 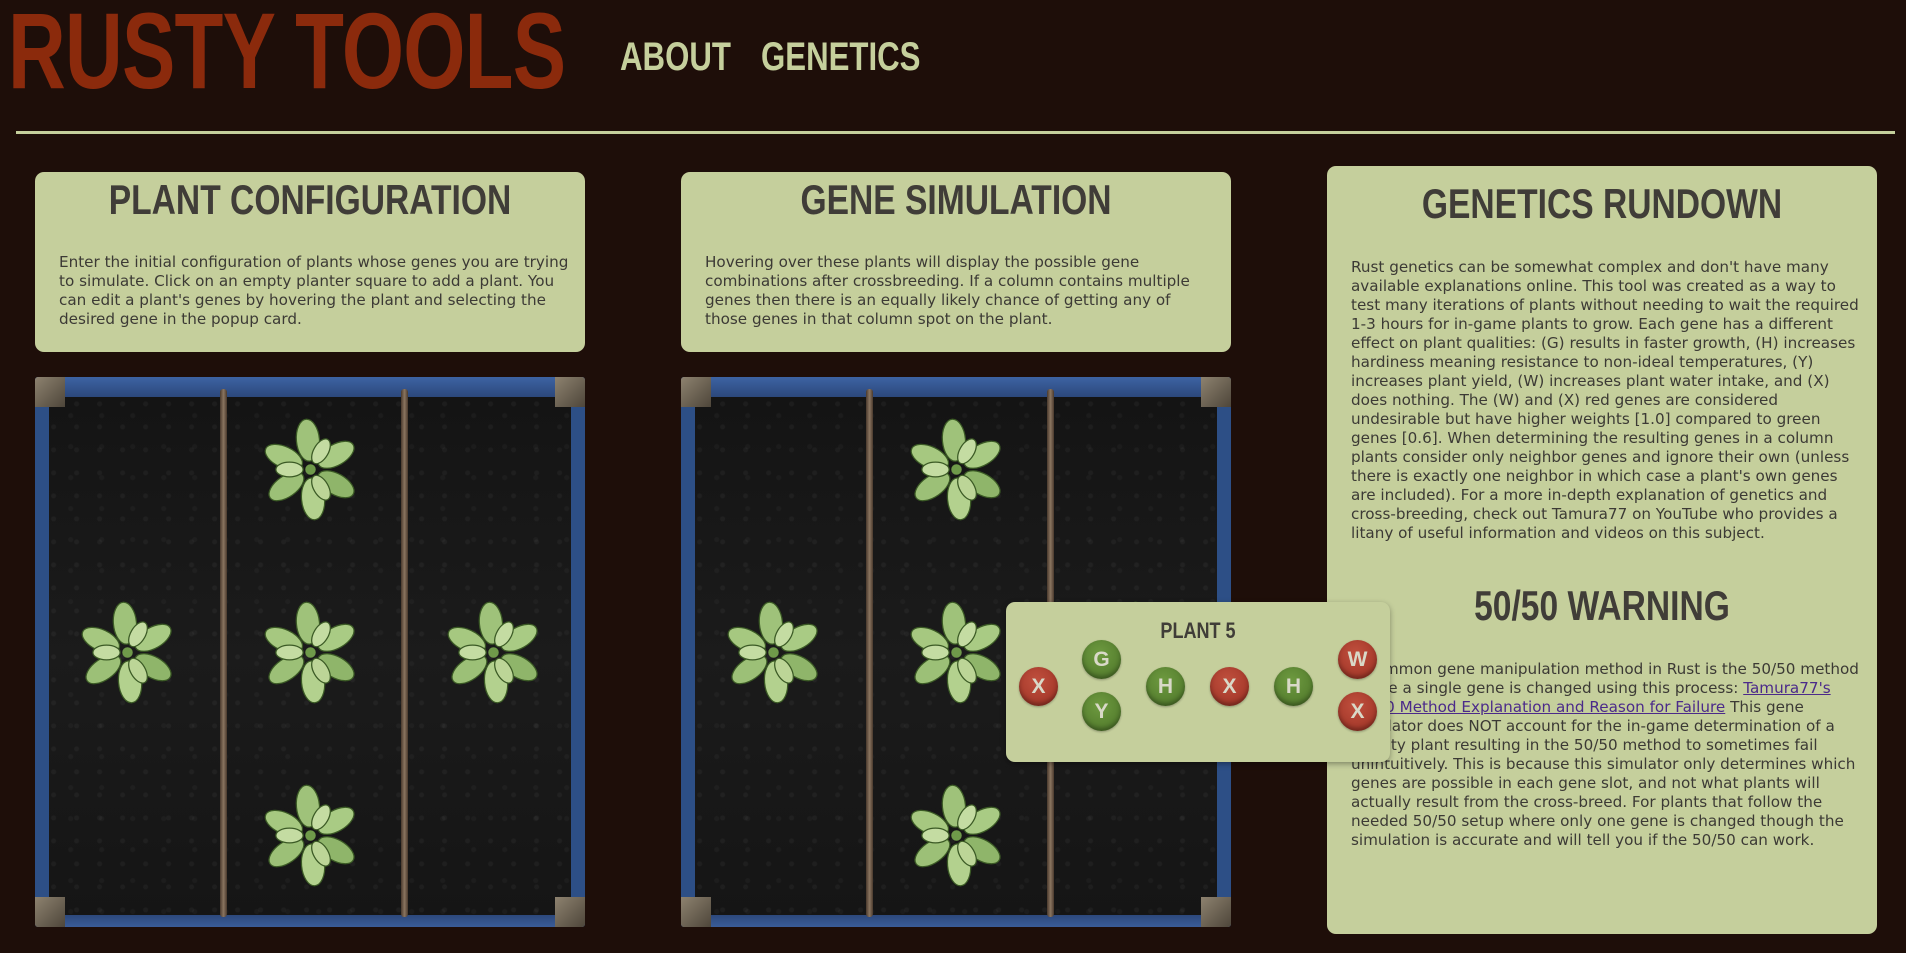 What do you see at coordinates (1101, 659) in the screenshot?
I see `gene-g-button: G` at bounding box center [1101, 659].